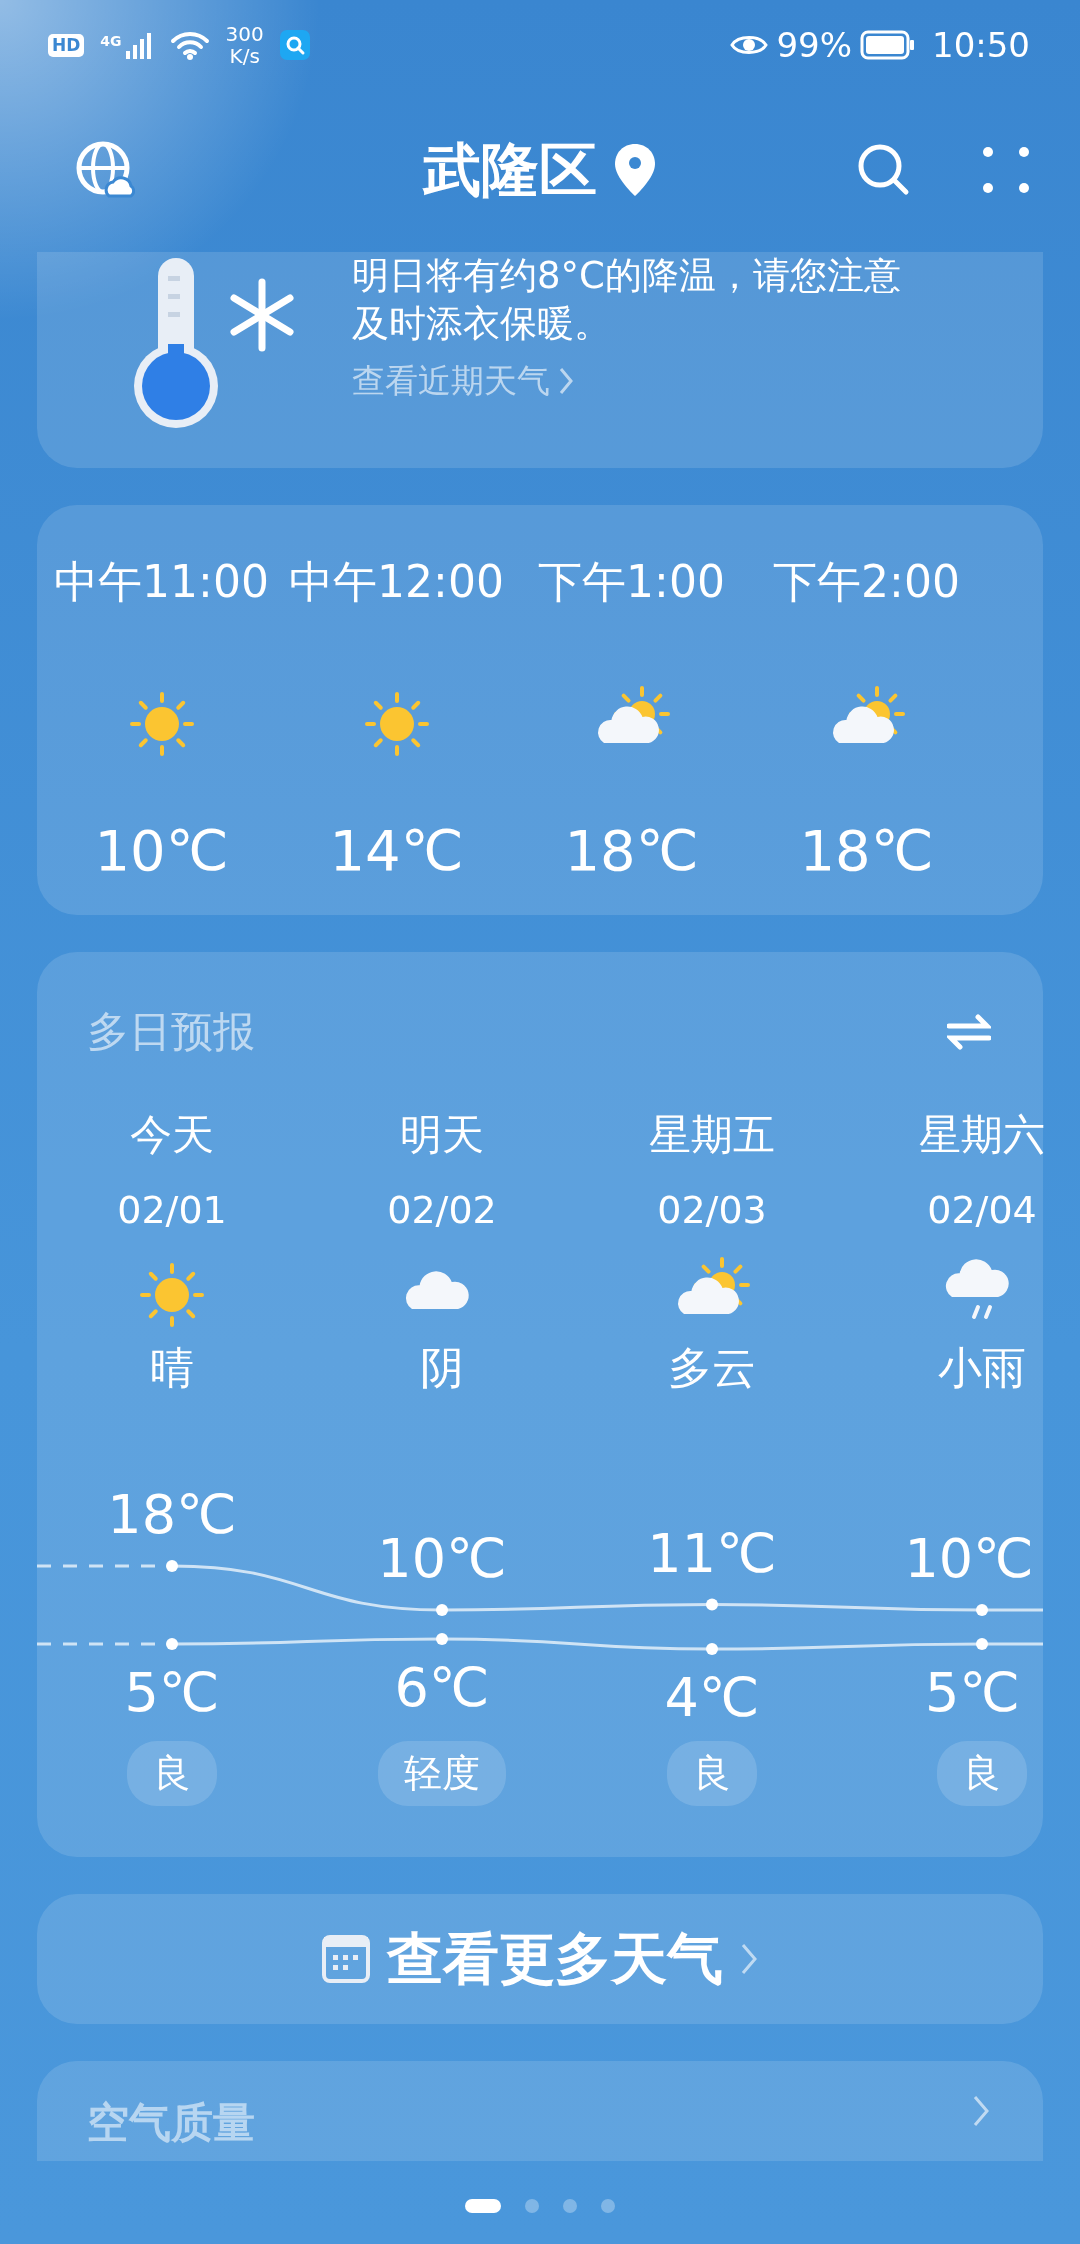  What do you see at coordinates (346, 1959) in the screenshot?
I see `calendar-icon` at bounding box center [346, 1959].